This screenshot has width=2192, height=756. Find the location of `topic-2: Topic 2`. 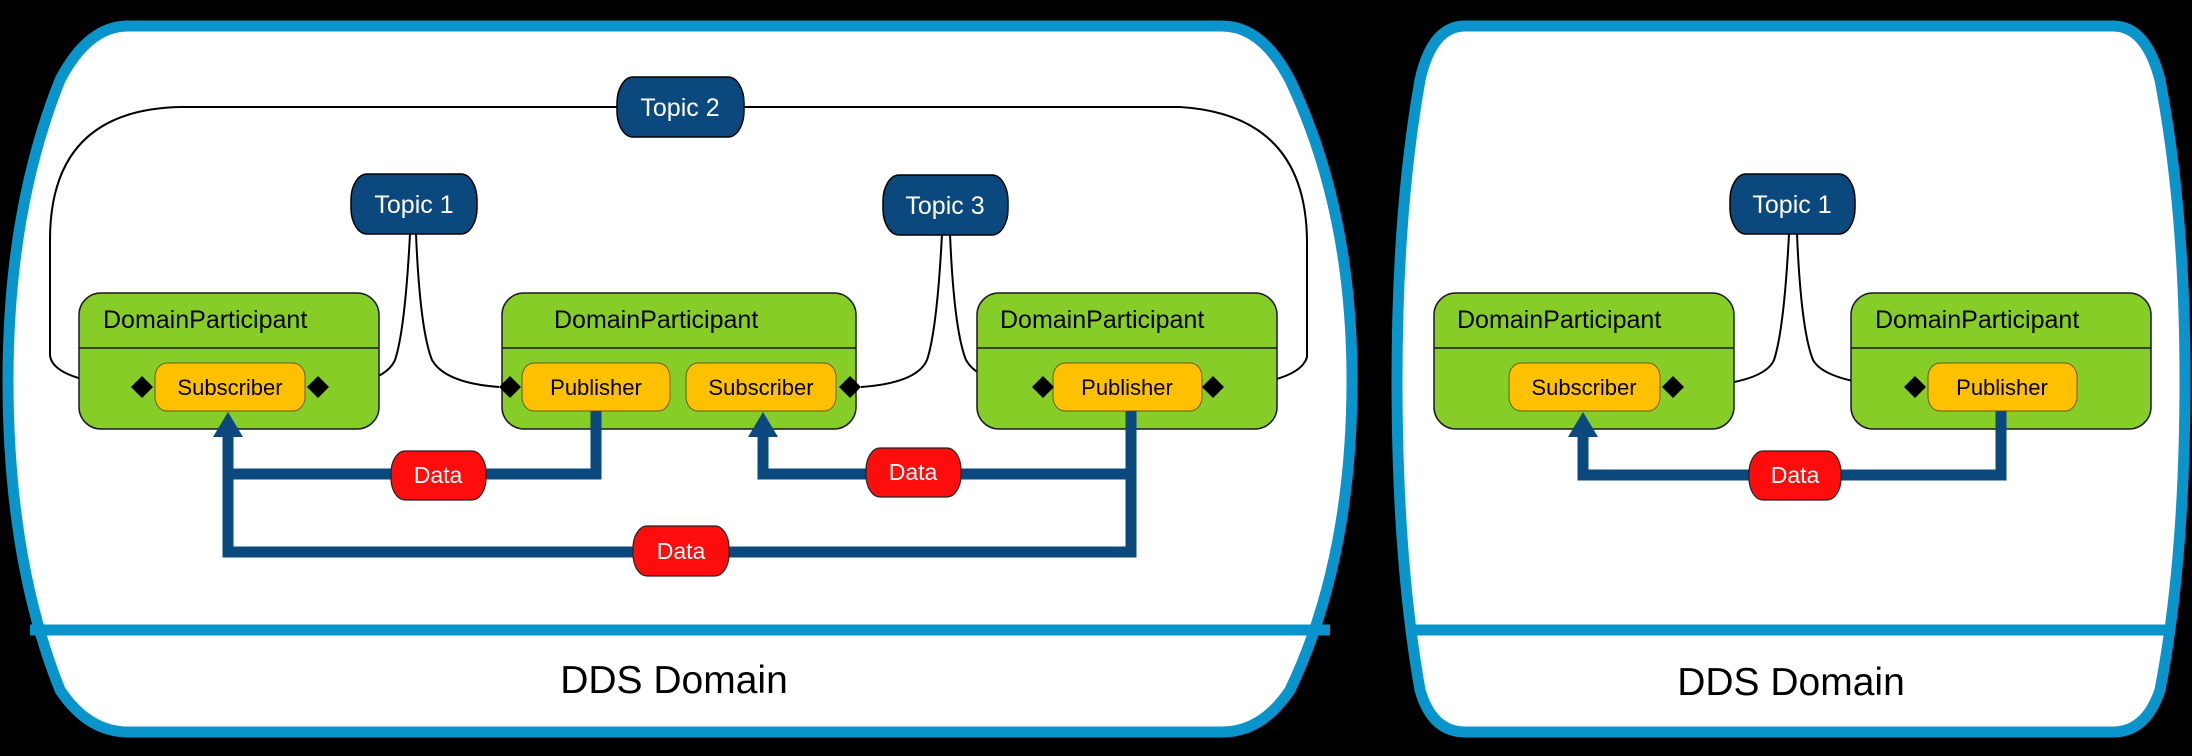

topic-2: Topic 2 is located at coordinates (680, 107).